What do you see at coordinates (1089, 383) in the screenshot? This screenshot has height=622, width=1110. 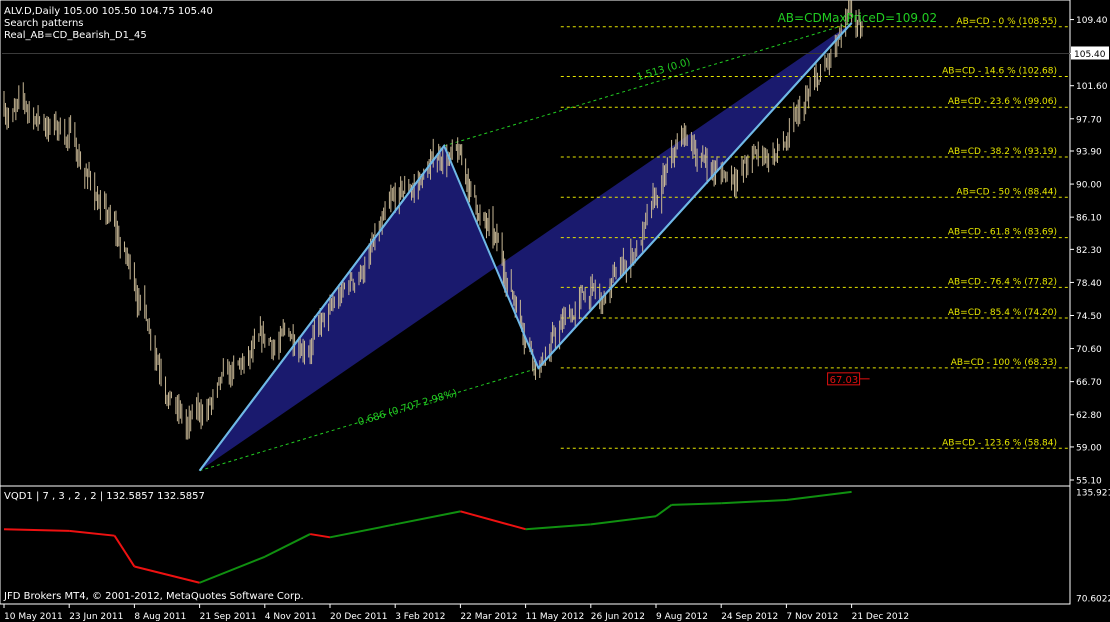 I see `price-tick-label: 66.70` at bounding box center [1089, 383].